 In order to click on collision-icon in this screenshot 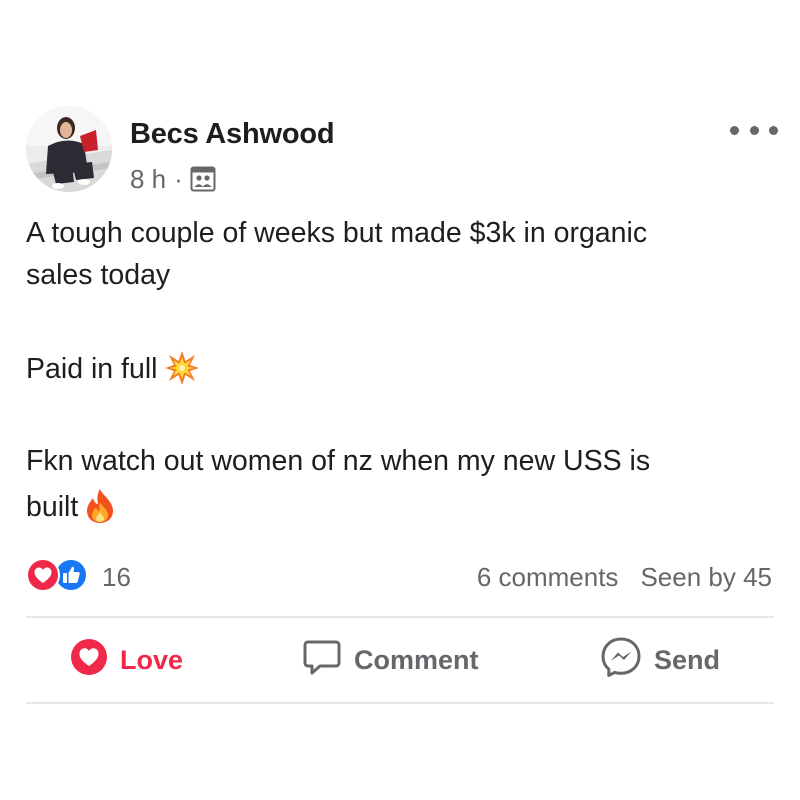, I will do `click(182, 374)`.